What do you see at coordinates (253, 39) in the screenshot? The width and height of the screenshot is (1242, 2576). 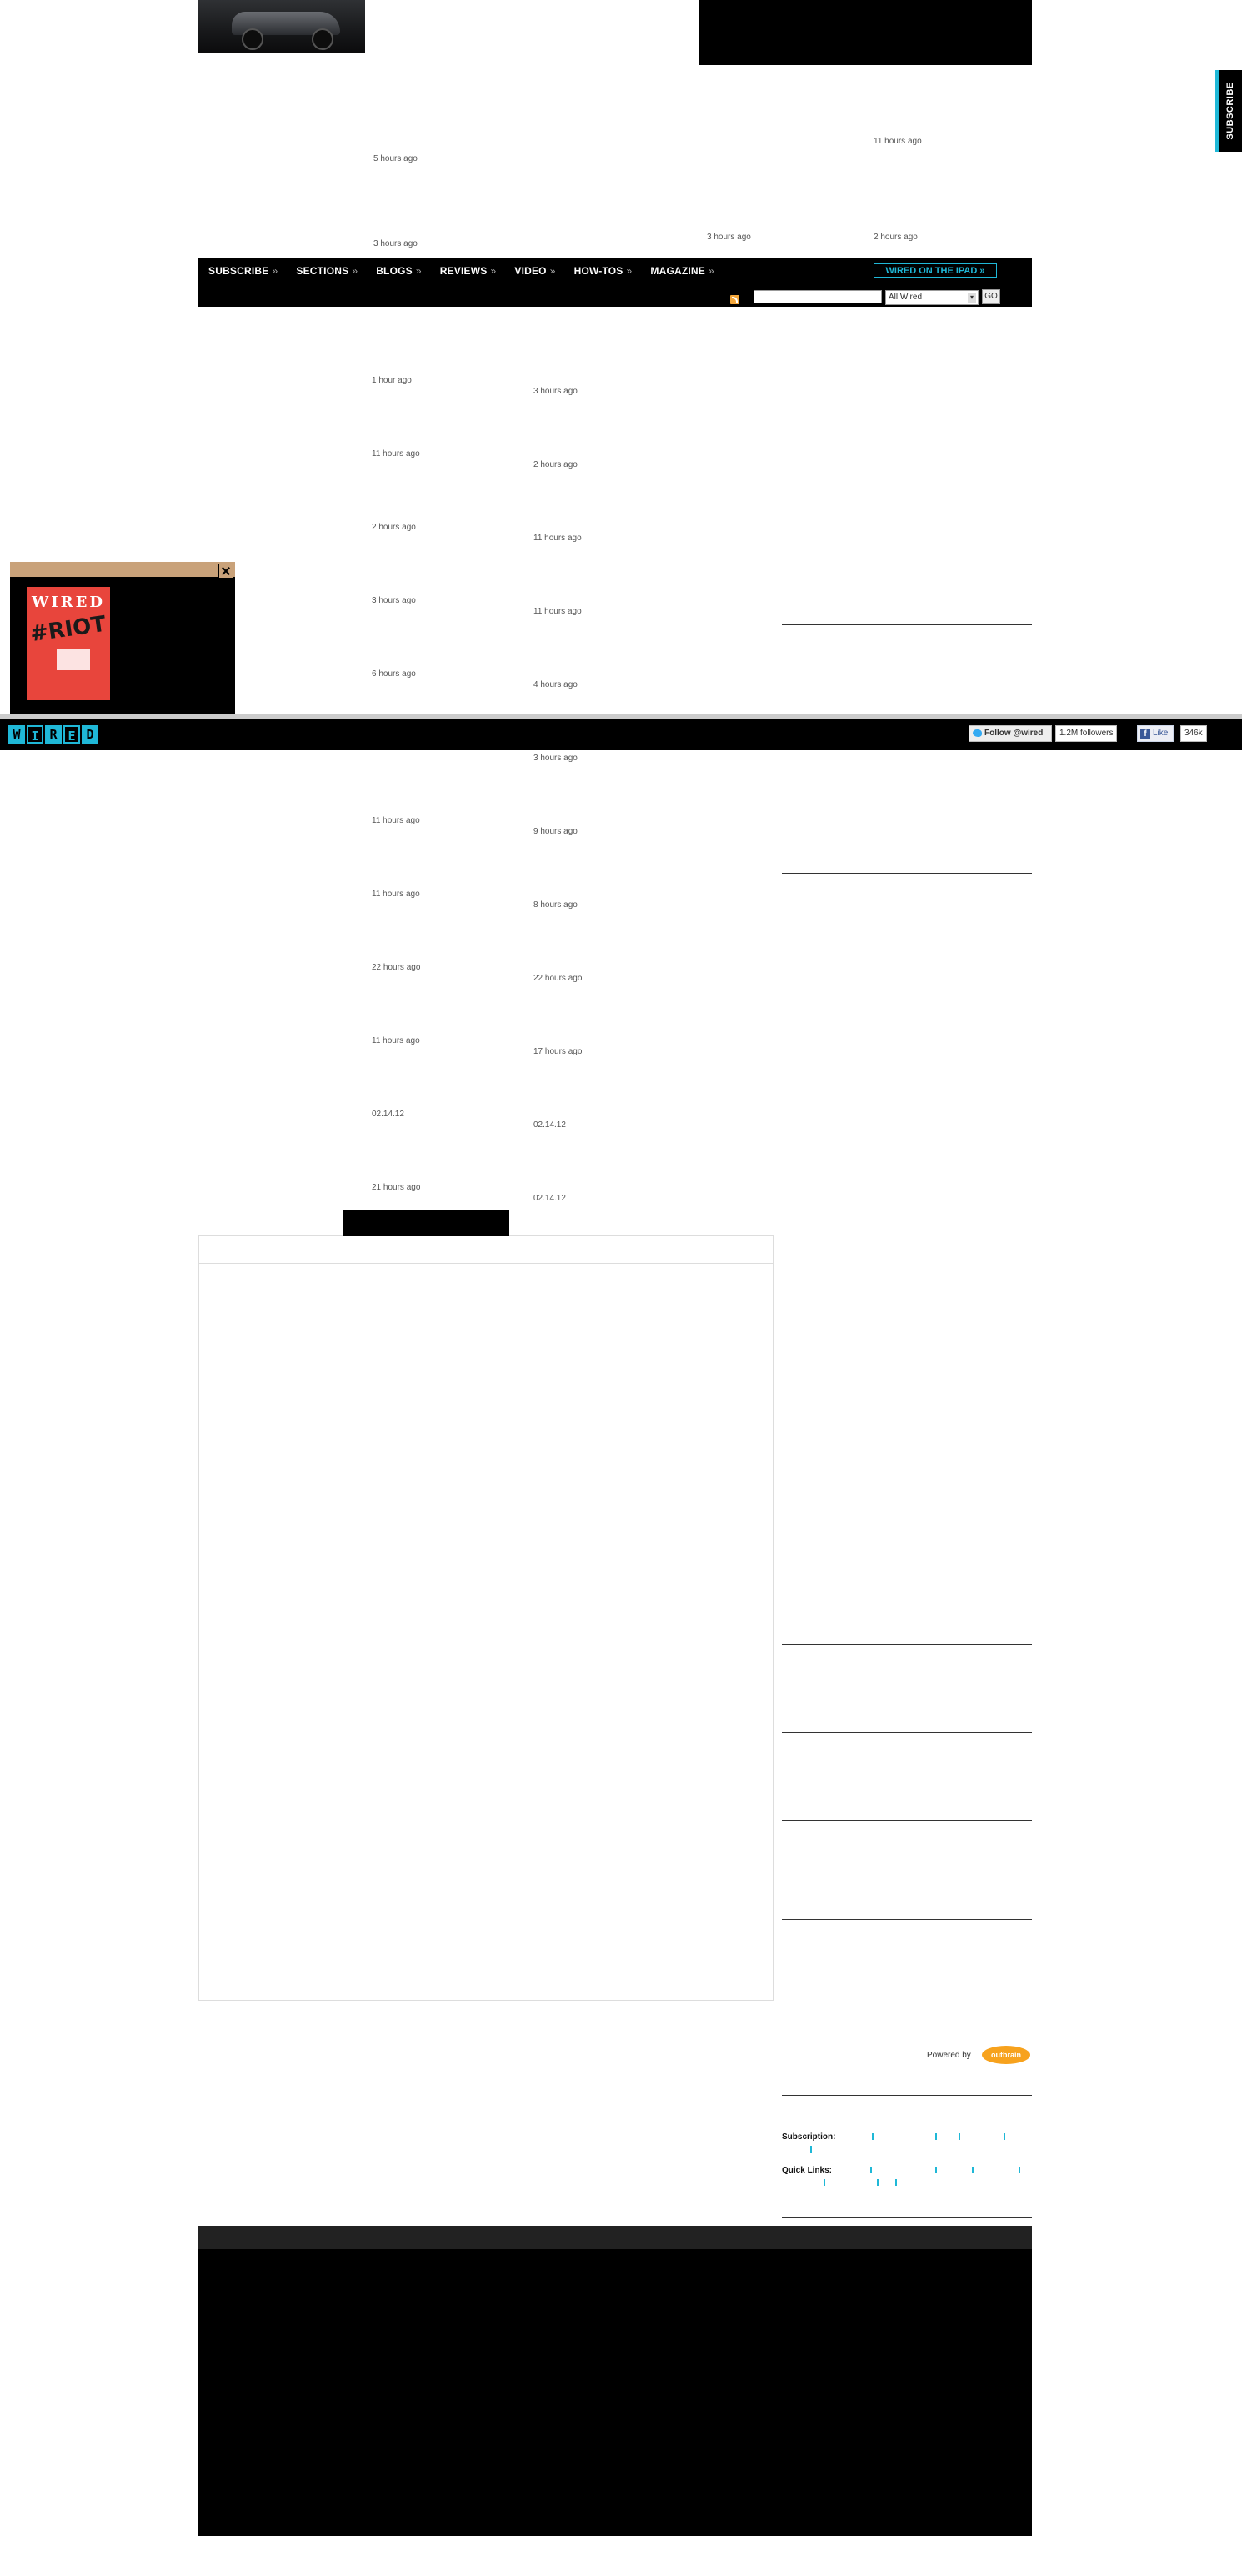 I see `car-wheel-front` at bounding box center [253, 39].